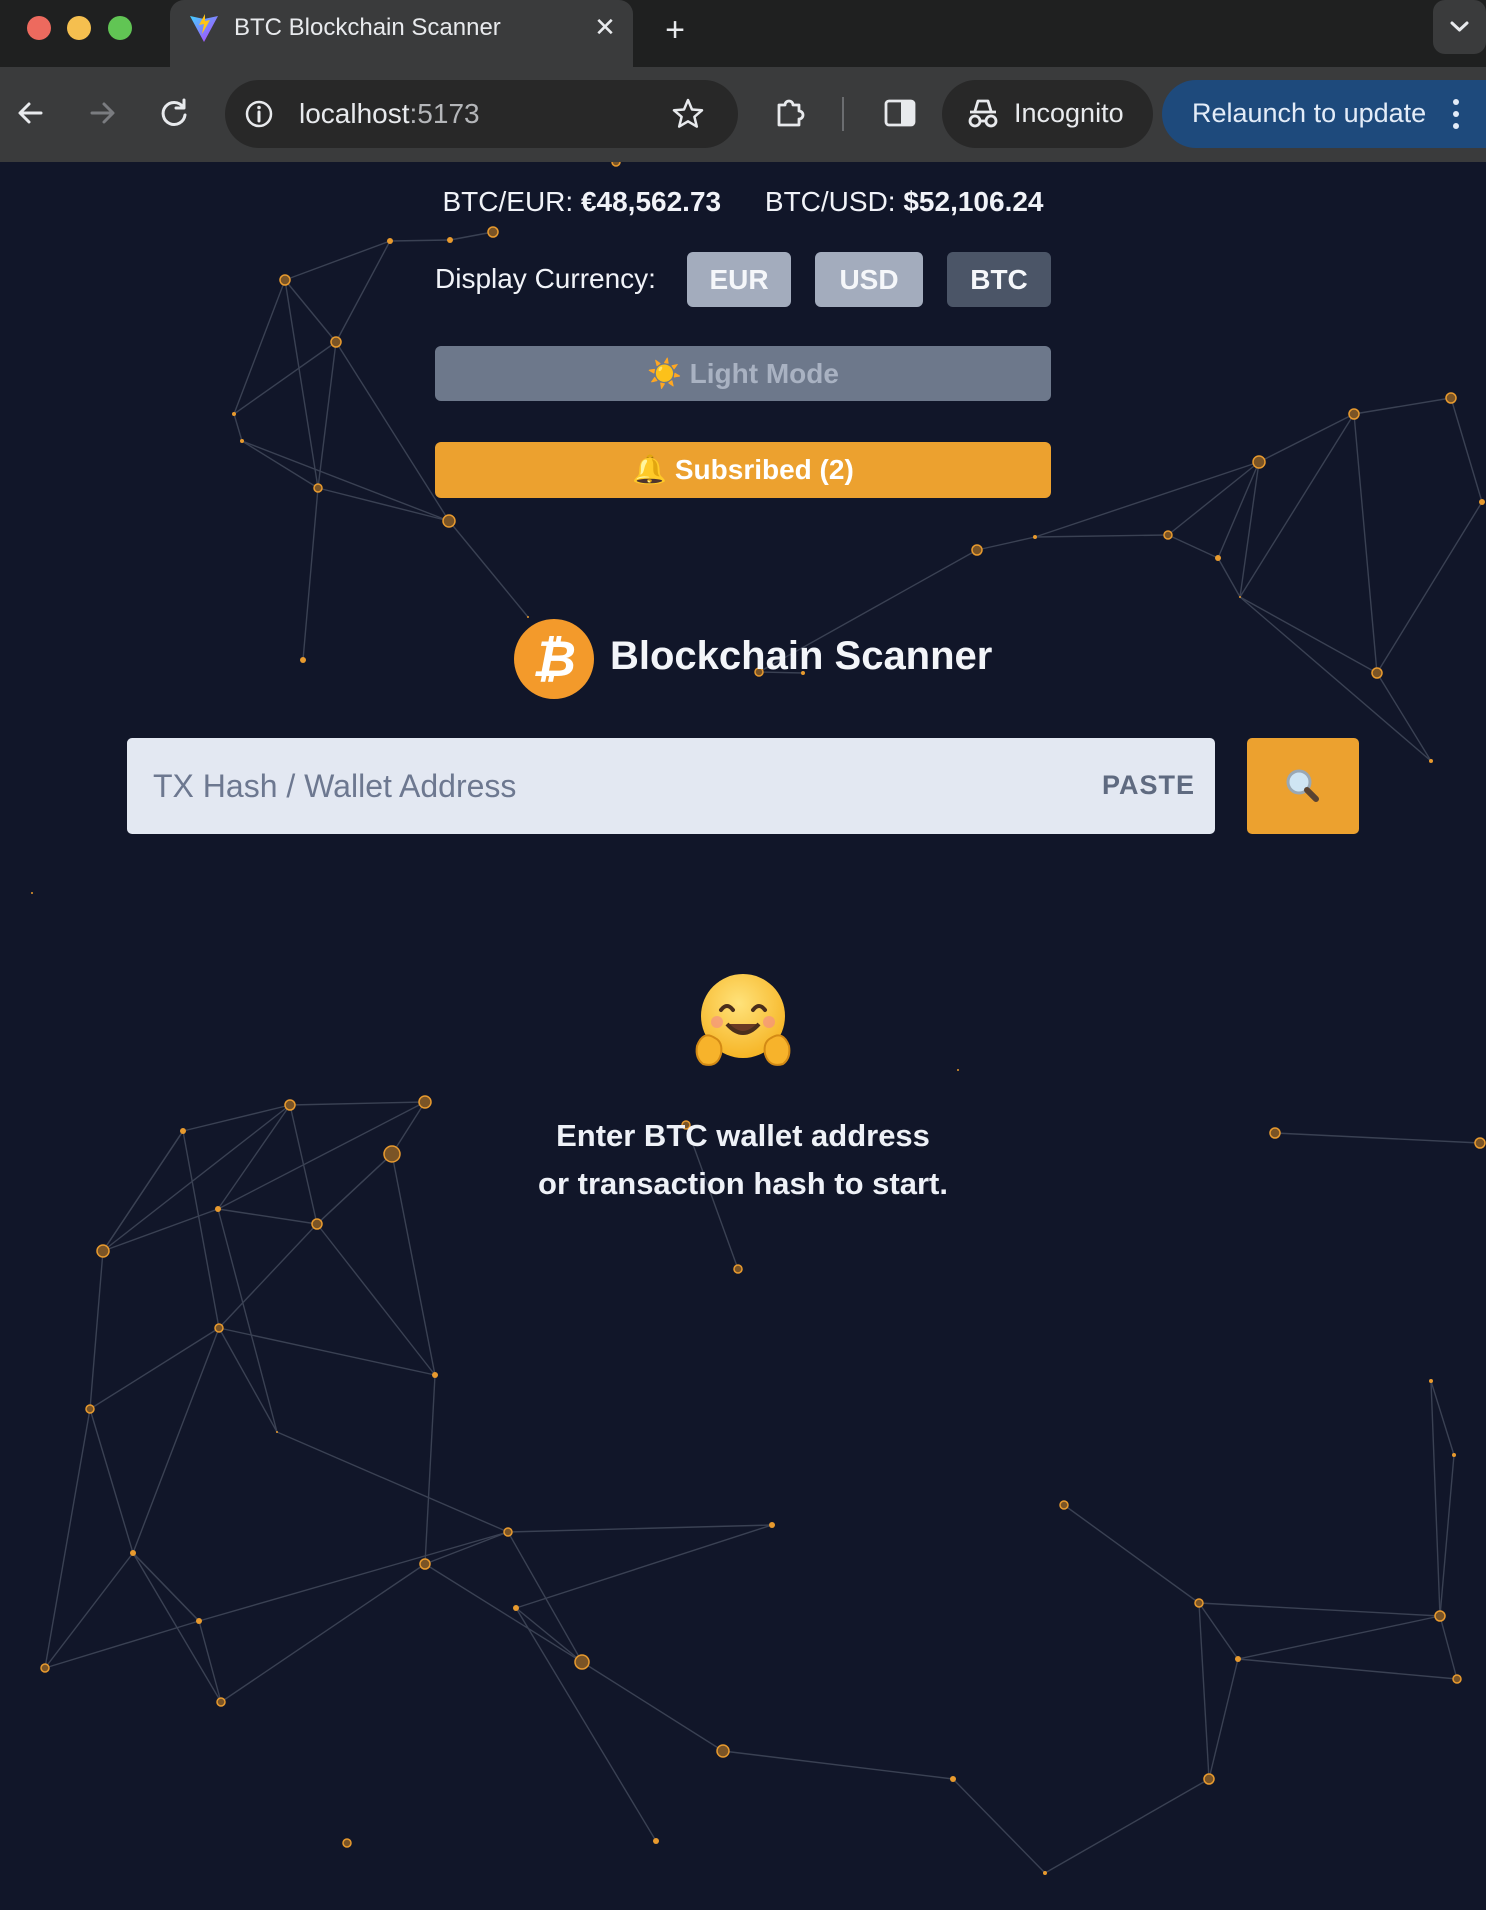  Describe the element at coordinates (743, 202) in the screenshot. I see `exchange-rates: BTC/EUR: €48,562.73 BTC/USD: $52,106.24` at that location.